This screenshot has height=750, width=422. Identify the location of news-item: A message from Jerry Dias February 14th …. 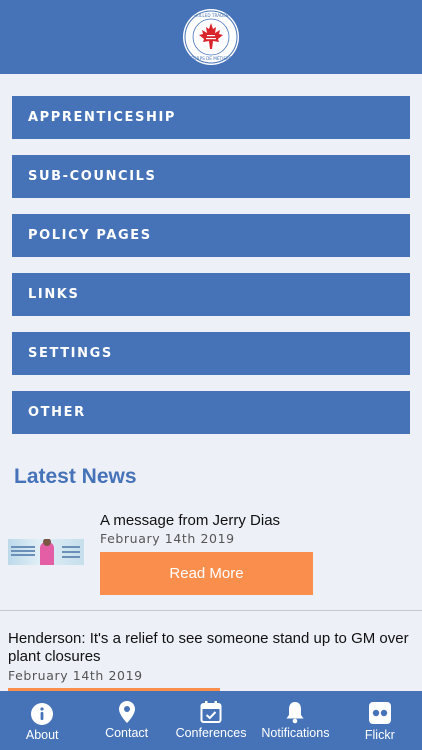
(211, 557).